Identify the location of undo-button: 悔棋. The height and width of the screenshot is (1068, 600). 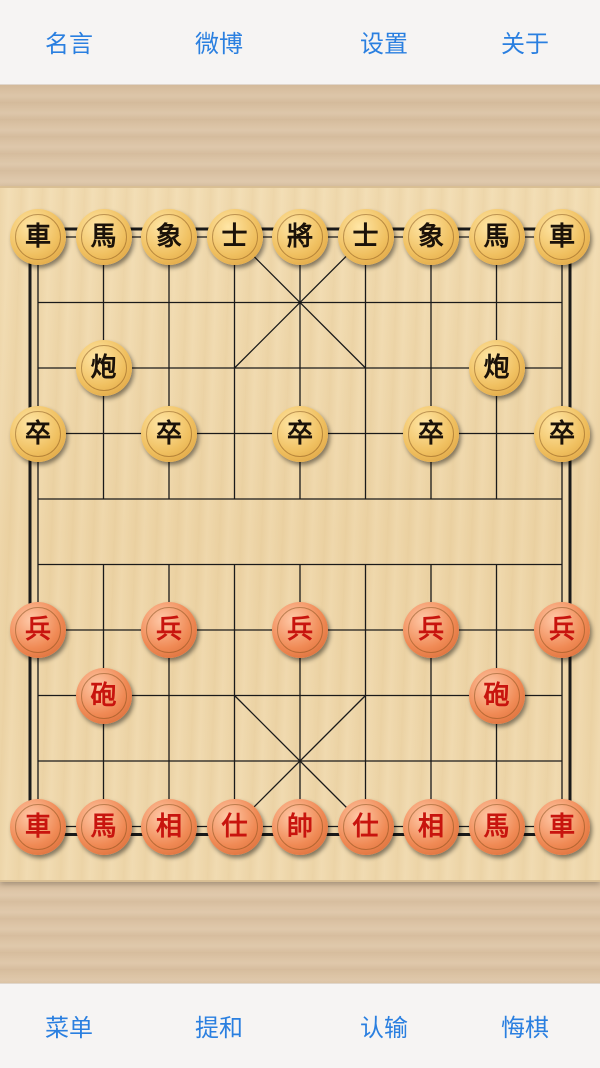
(525, 1028).